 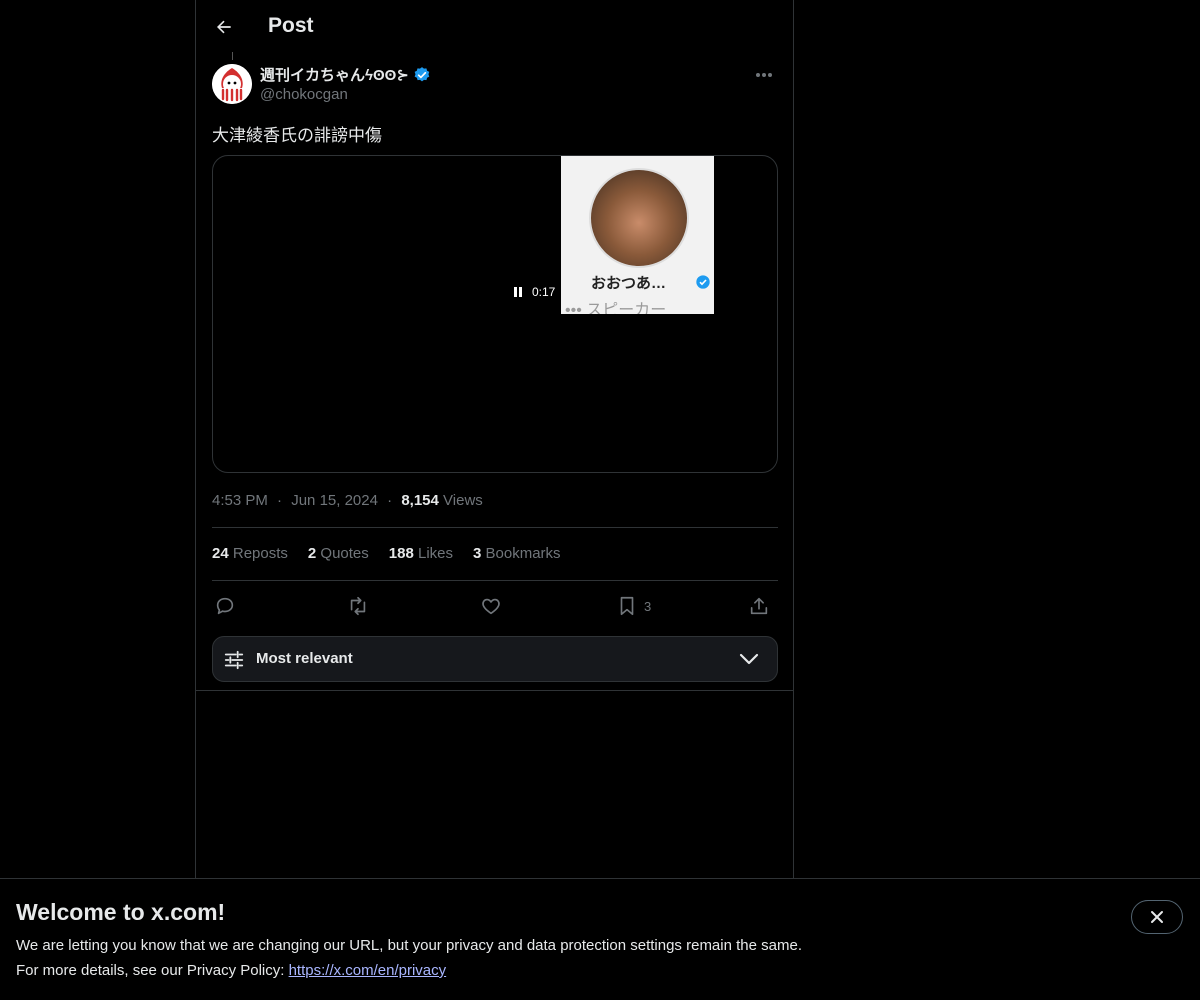 I want to click on quotes-stat: 2 Quotes, so click(x=338, y=553).